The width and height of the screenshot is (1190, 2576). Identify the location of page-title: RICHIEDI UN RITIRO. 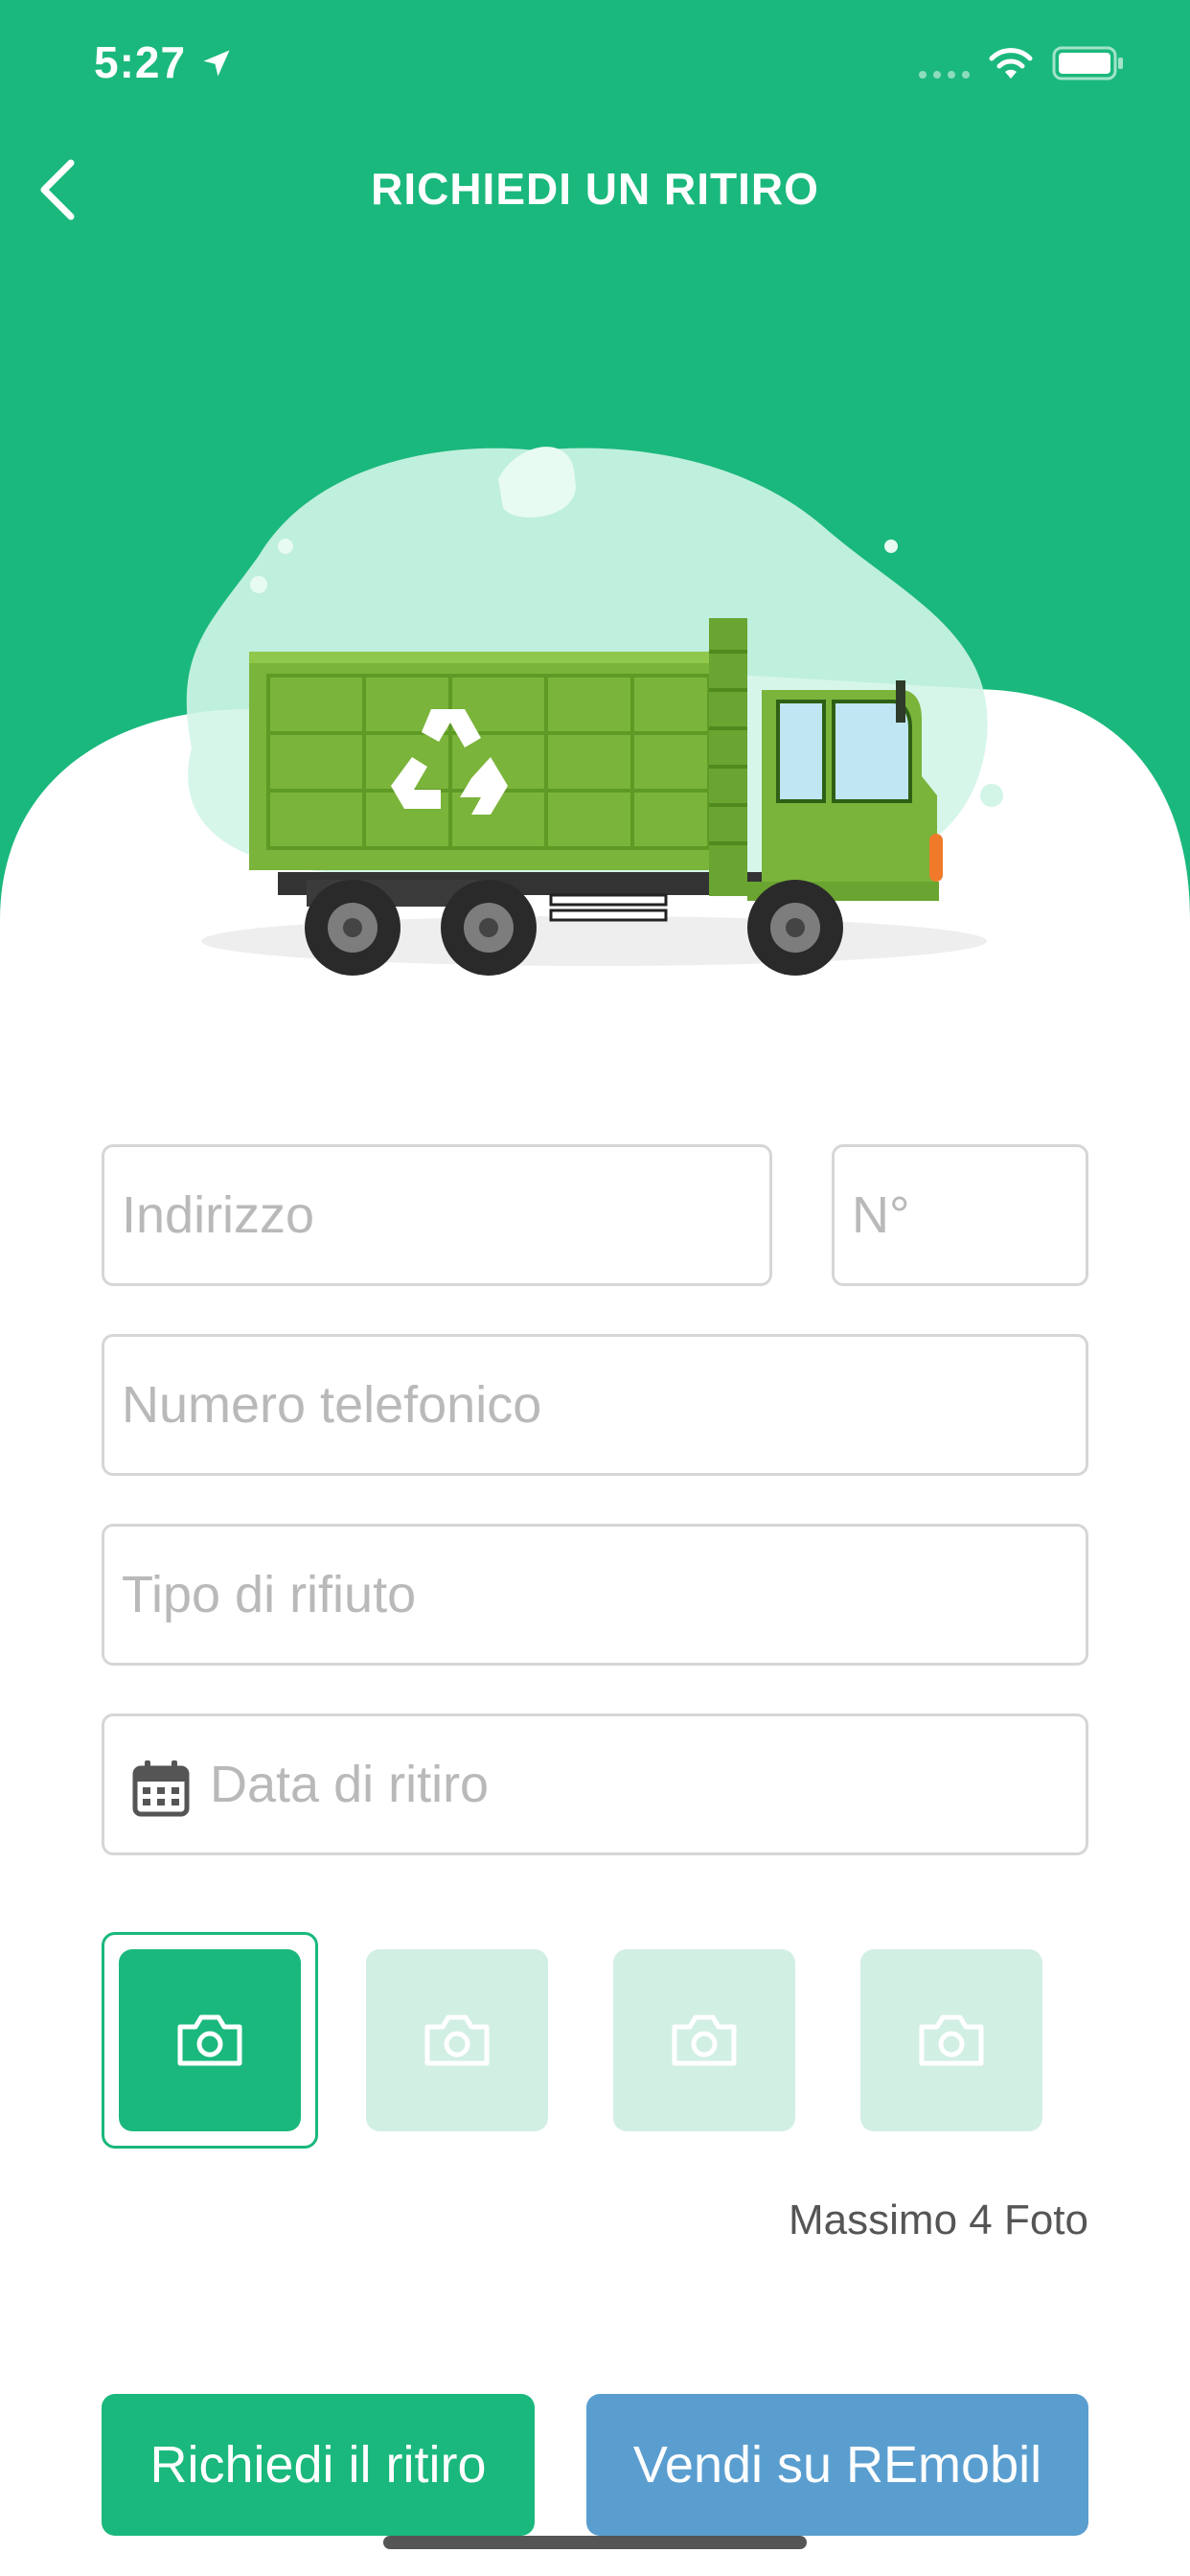
(595, 189).